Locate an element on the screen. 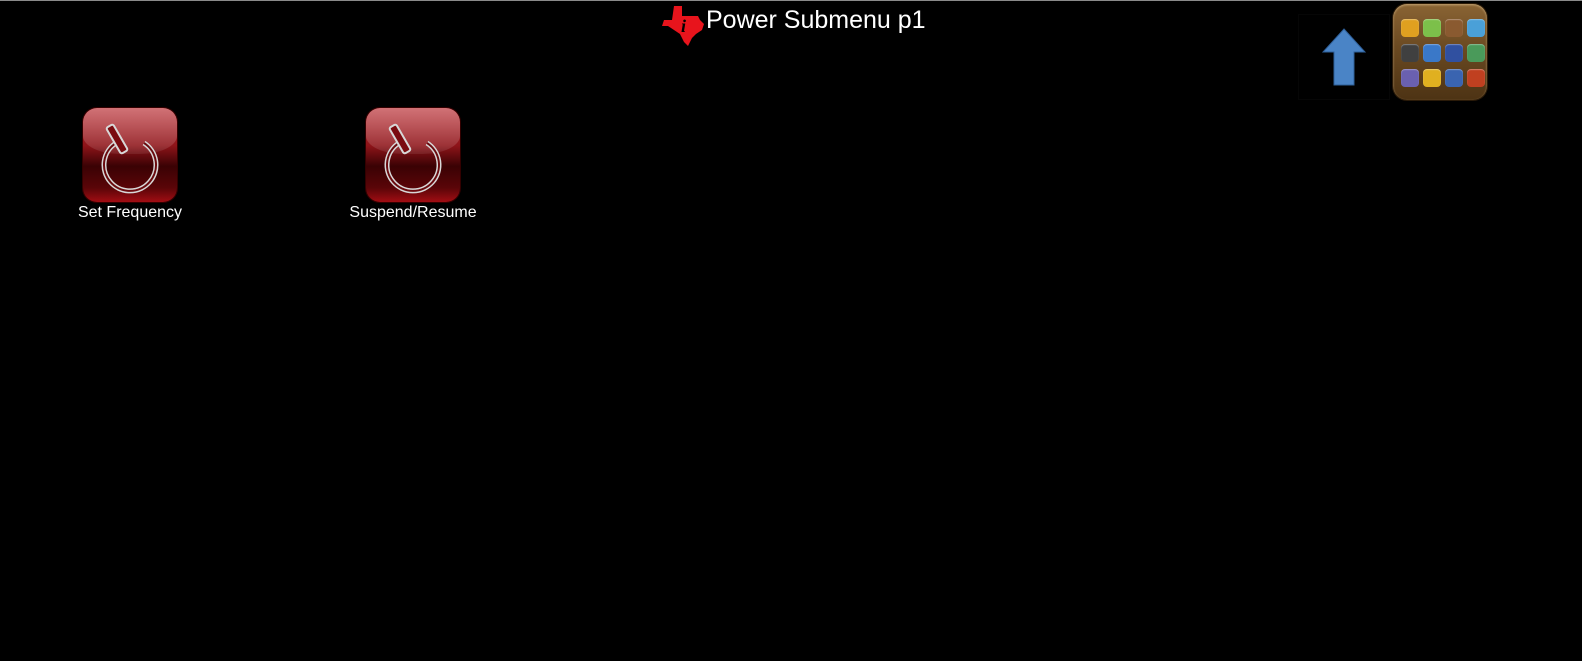 The width and height of the screenshot is (1582, 661). up-button is located at coordinates (1344, 57).